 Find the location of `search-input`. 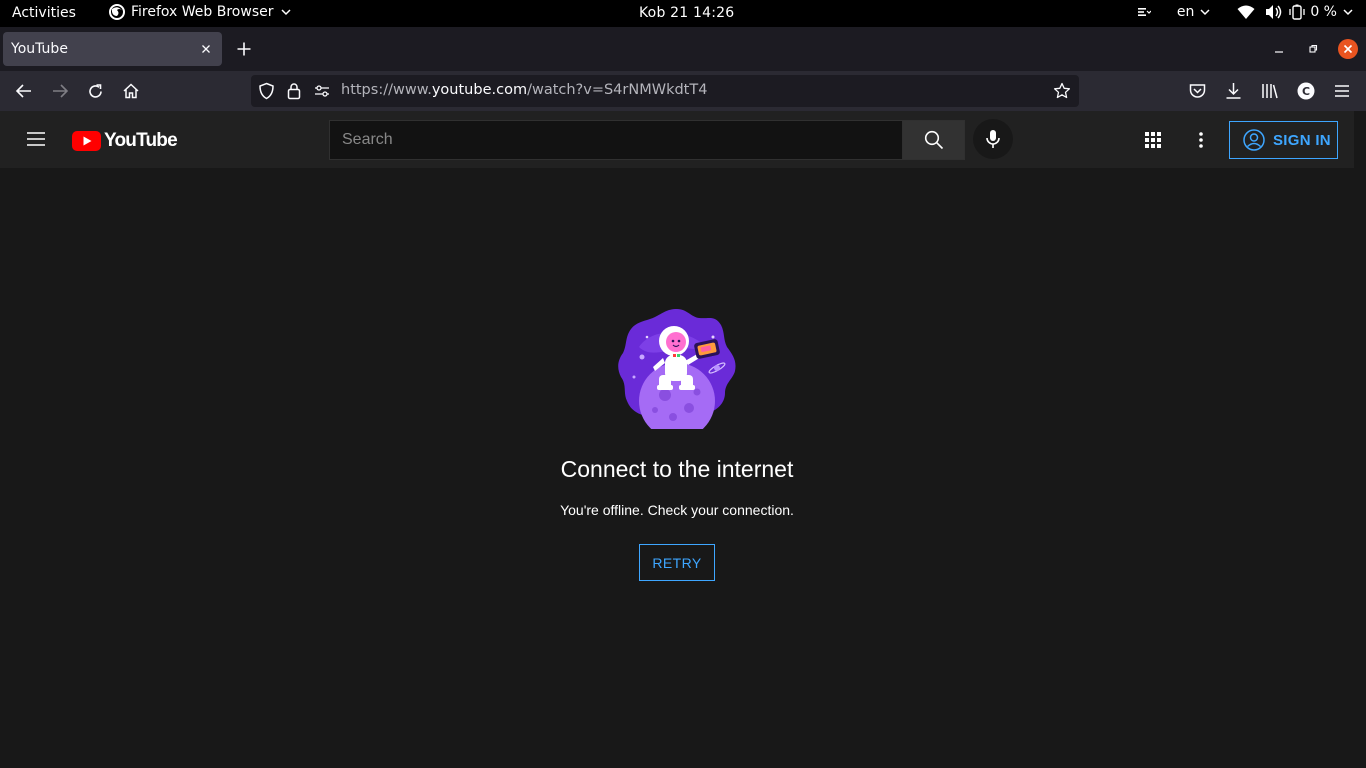

search-input is located at coordinates (616, 140).